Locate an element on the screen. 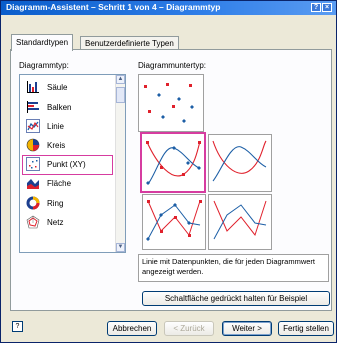  subtype-line-straight-markers is located at coordinates (174, 222).